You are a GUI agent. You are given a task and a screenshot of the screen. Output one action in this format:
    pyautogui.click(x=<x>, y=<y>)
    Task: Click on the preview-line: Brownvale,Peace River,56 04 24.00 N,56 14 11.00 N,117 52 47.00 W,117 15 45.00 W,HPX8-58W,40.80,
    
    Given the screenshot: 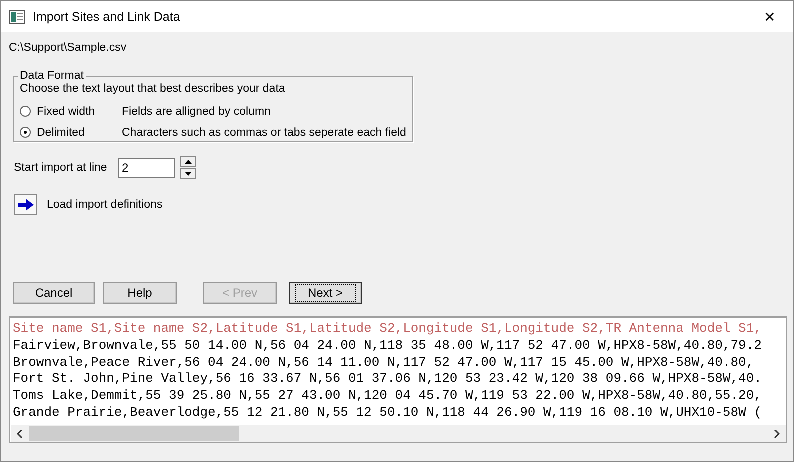 What is the action you would take?
    pyautogui.click(x=384, y=363)
    